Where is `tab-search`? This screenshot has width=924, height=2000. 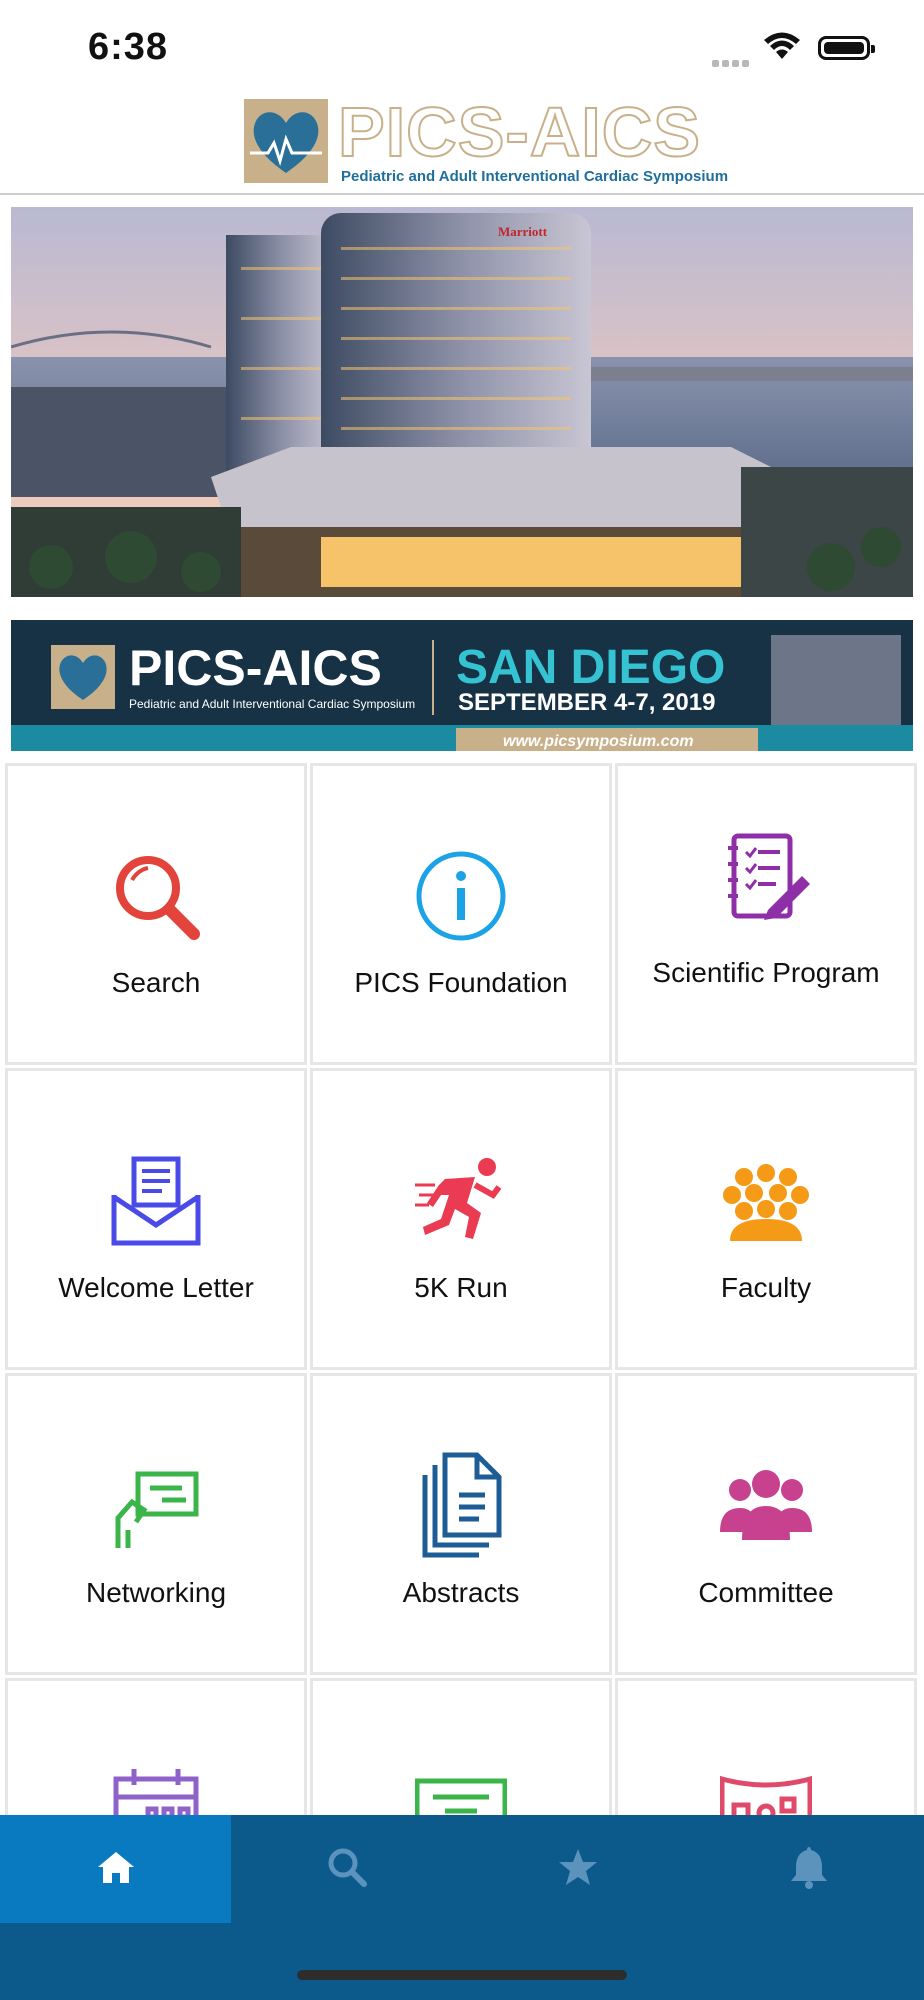
tab-search is located at coordinates (346, 1869).